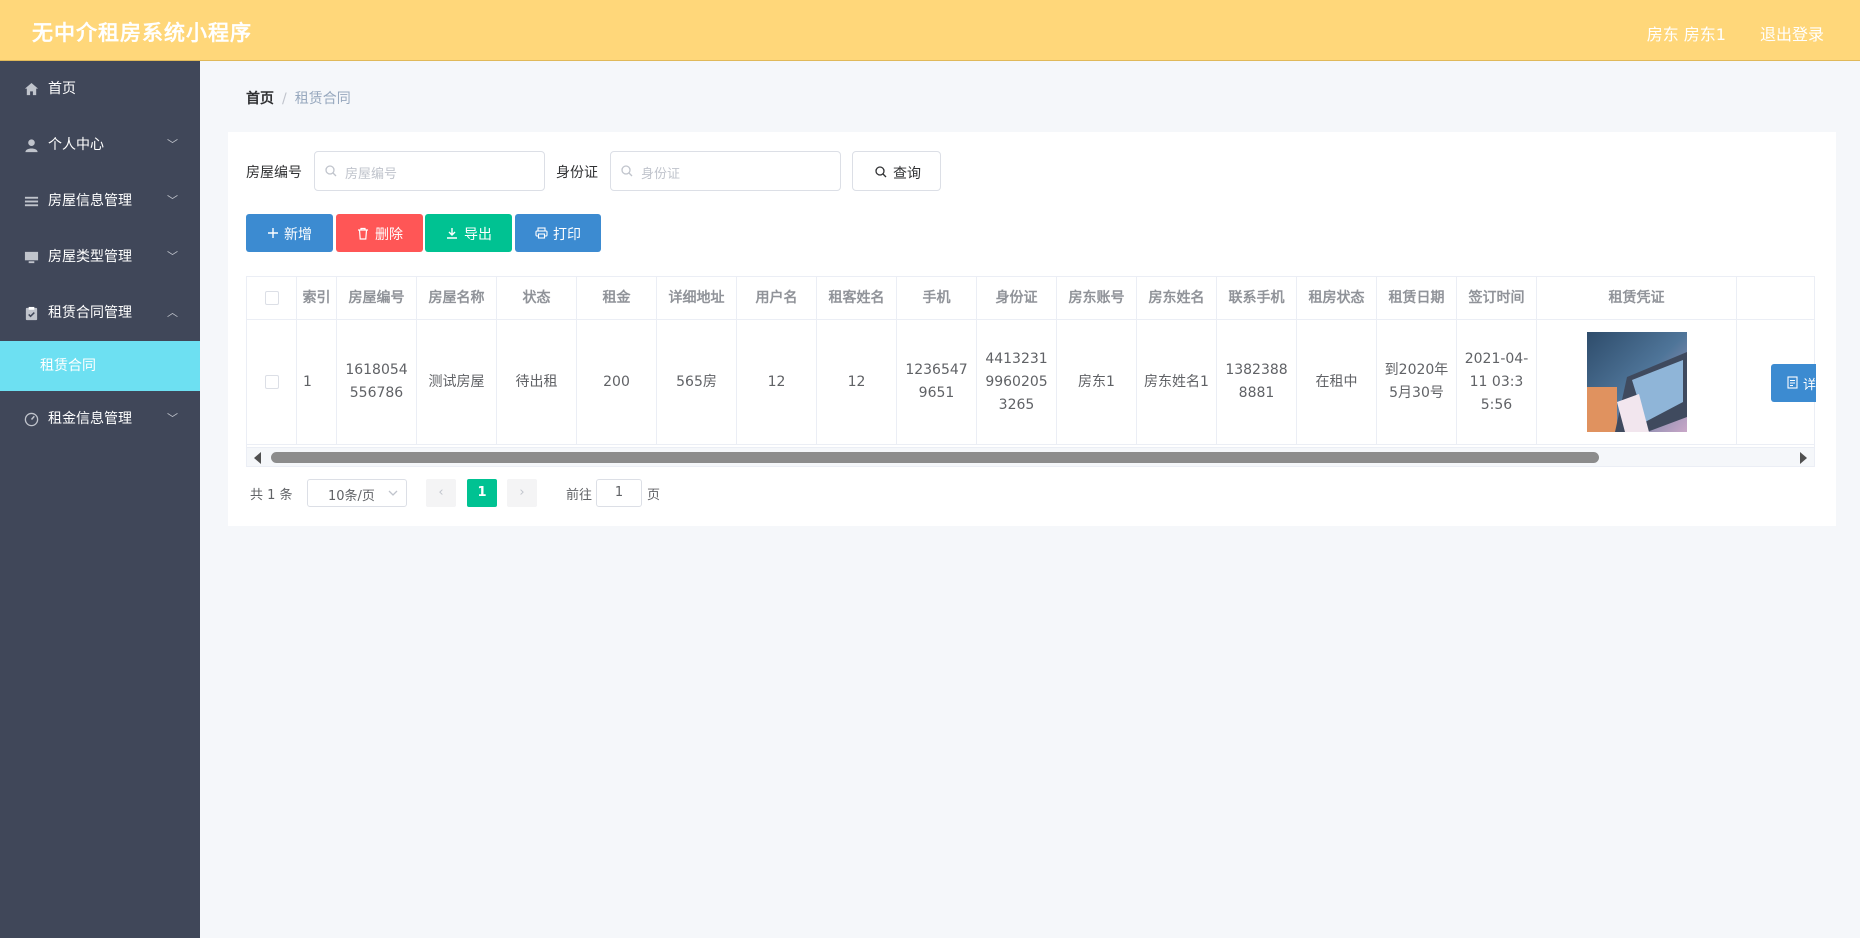 This screenshot has width=1860, height=938. I want to click on select-all-header, so click(272, 298).